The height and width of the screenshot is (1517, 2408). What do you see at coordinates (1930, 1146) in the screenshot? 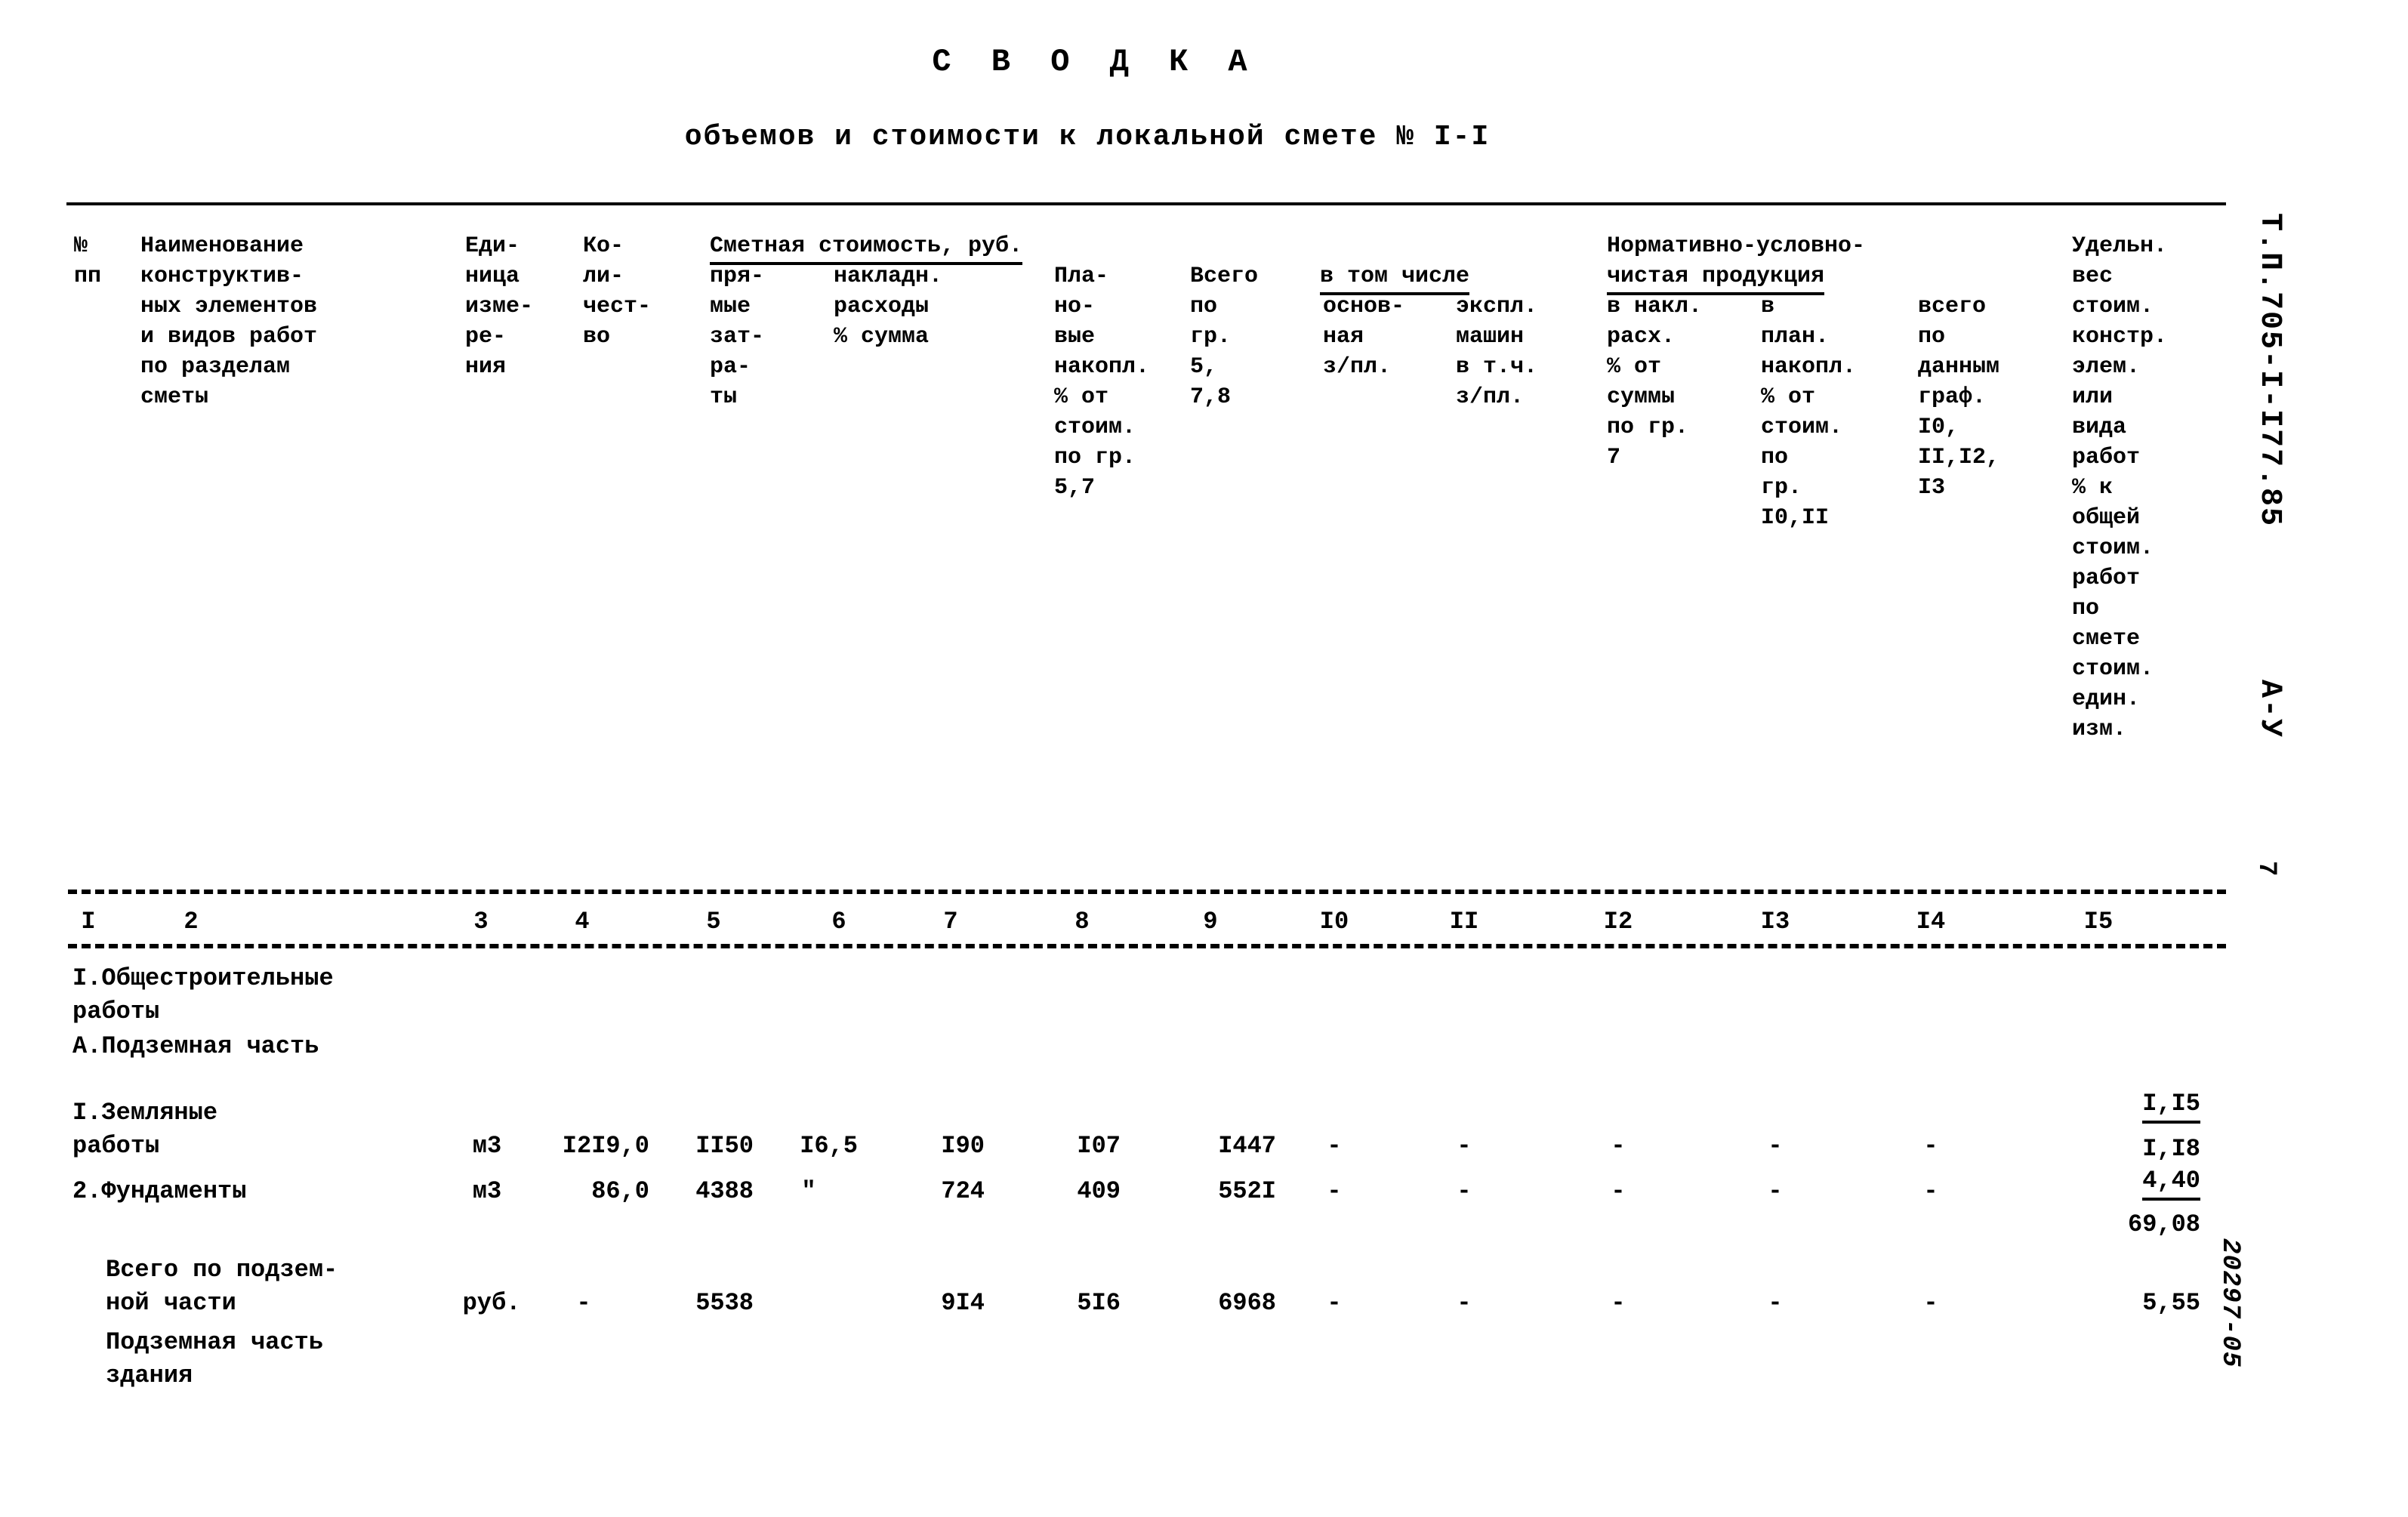
I see `row-1-nuchp-total: -` at bounding box center [1930, 1146].